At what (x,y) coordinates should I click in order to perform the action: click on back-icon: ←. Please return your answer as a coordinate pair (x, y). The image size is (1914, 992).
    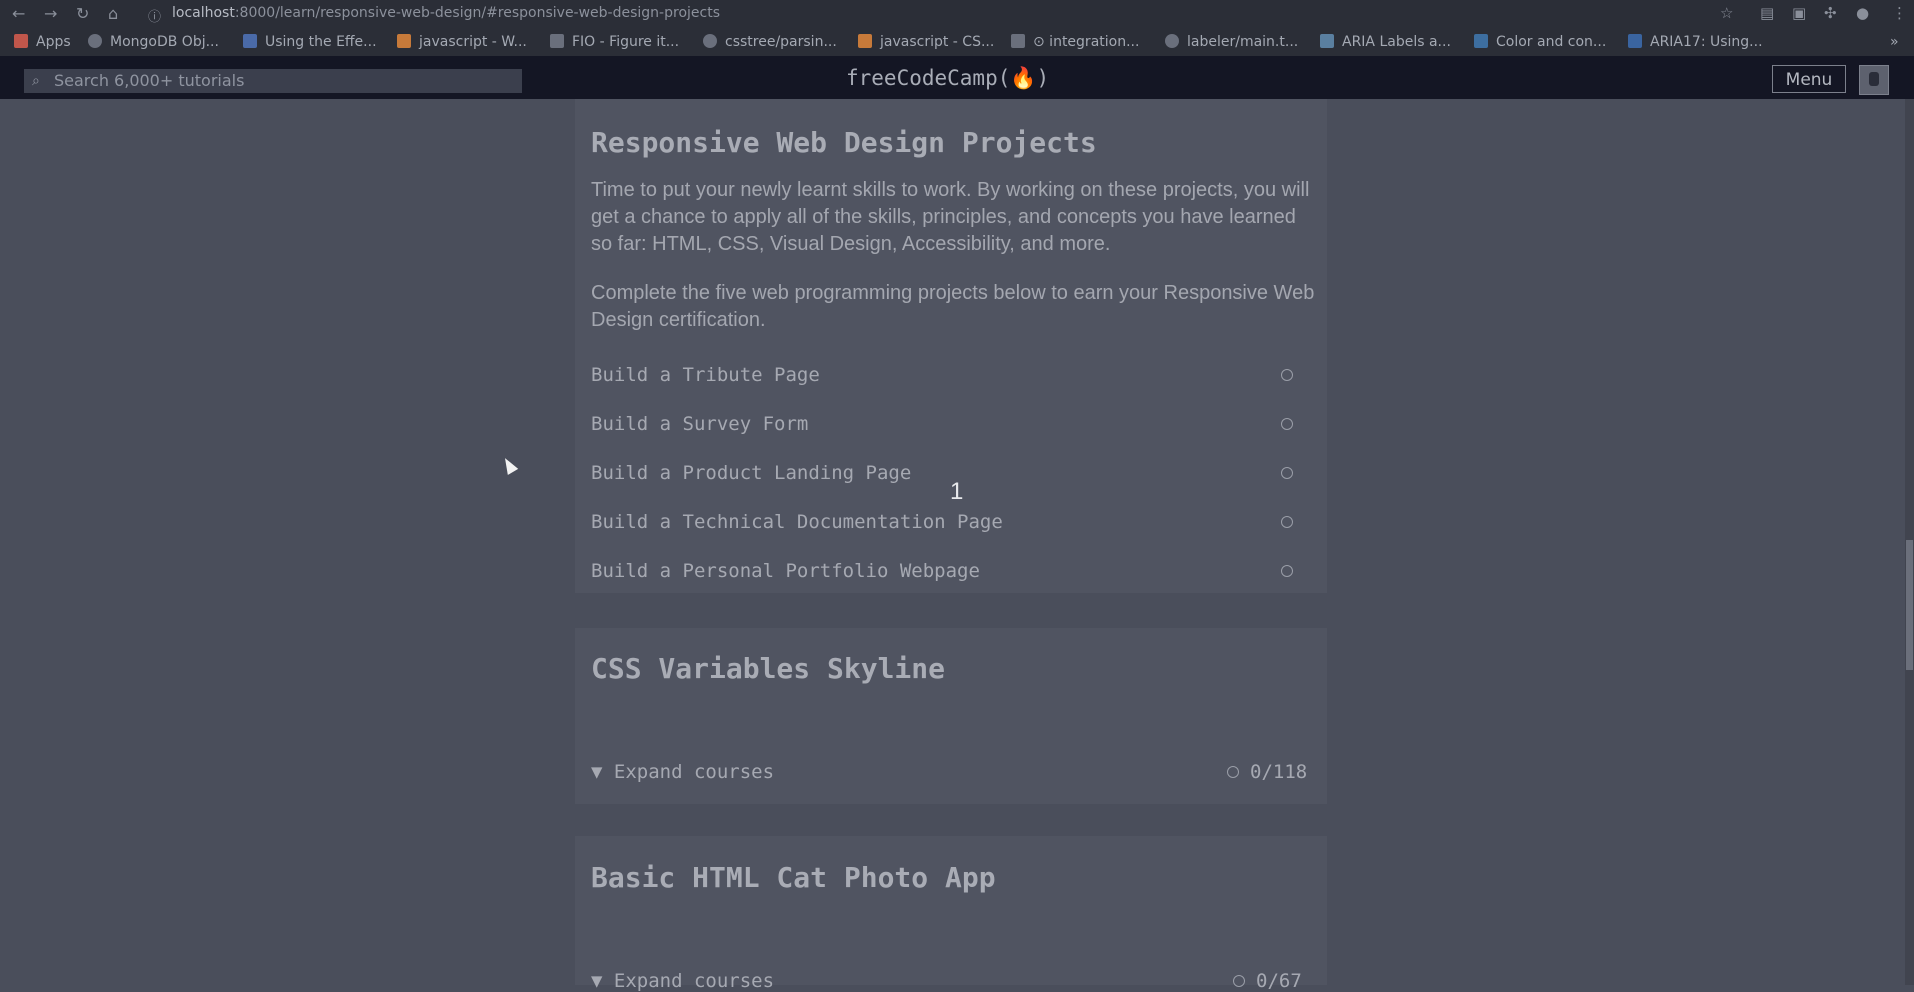
    Looking at the image, I should click on (18, 13).